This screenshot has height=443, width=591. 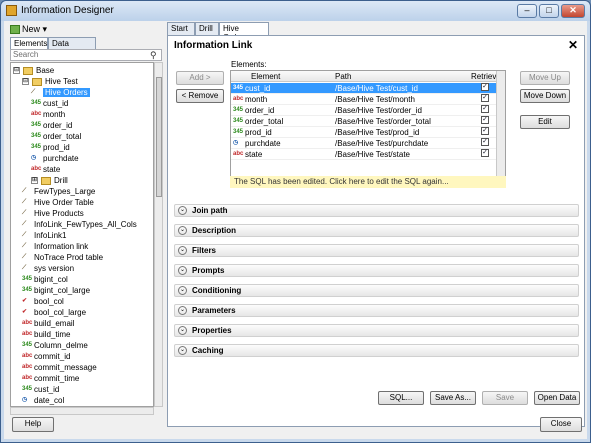 What do you see at coordinates (43, 400) in the screenshot?
I see `tree-item: ◷ date_col` at bounding box center [43, 400].